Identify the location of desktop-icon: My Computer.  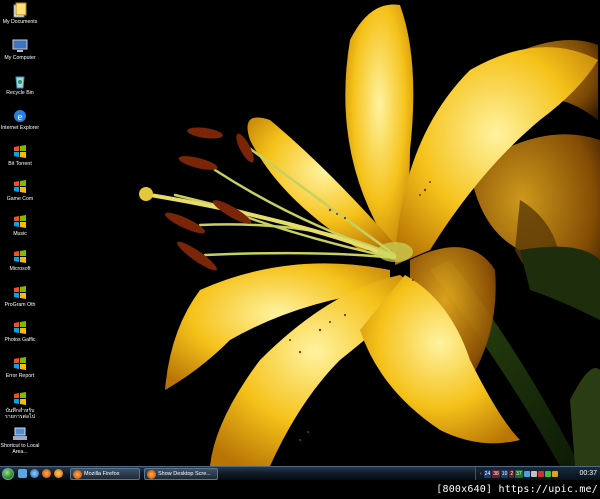
(20, 49).